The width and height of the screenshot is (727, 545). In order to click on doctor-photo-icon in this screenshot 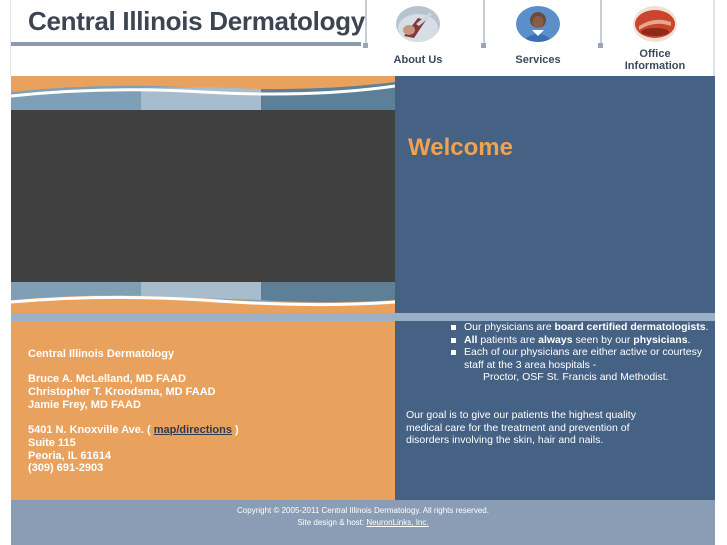, I will do `click(418, 24)`.